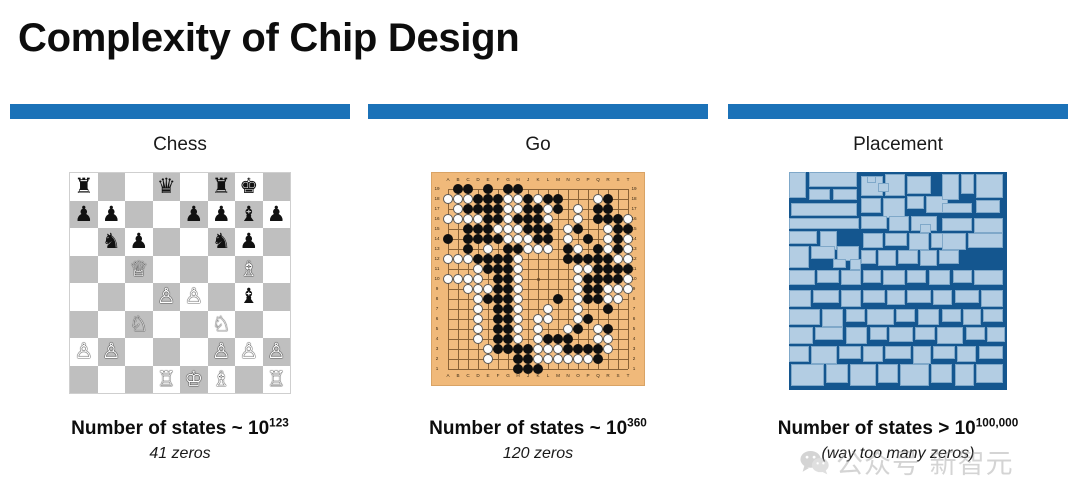  What do you see at coordinates (111, 242) in the screenshot?
I see `chess-piece: ♞` at bounding box center [111, 242].